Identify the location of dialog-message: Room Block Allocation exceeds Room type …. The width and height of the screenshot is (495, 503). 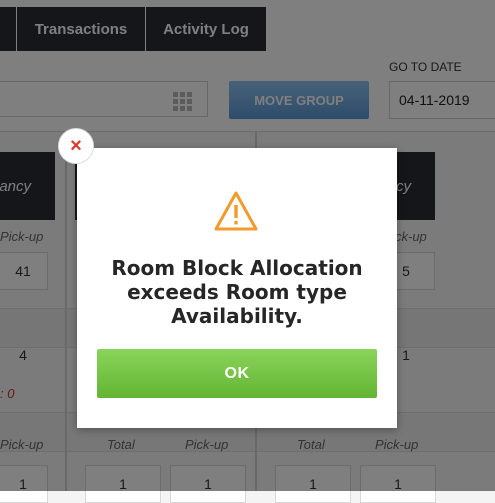
(237, 292).